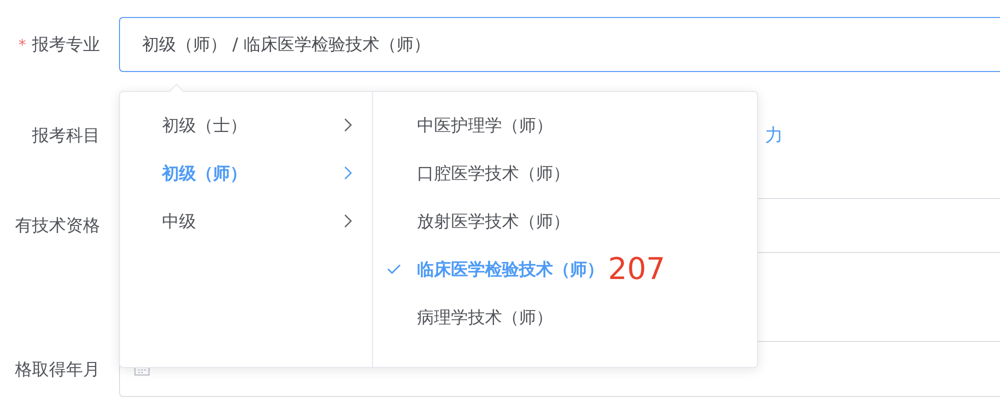  What do you see at coordinates (57, 370) in the screenshot?
I see `field-label: 格取得年月` at bounding box center [57, 370].